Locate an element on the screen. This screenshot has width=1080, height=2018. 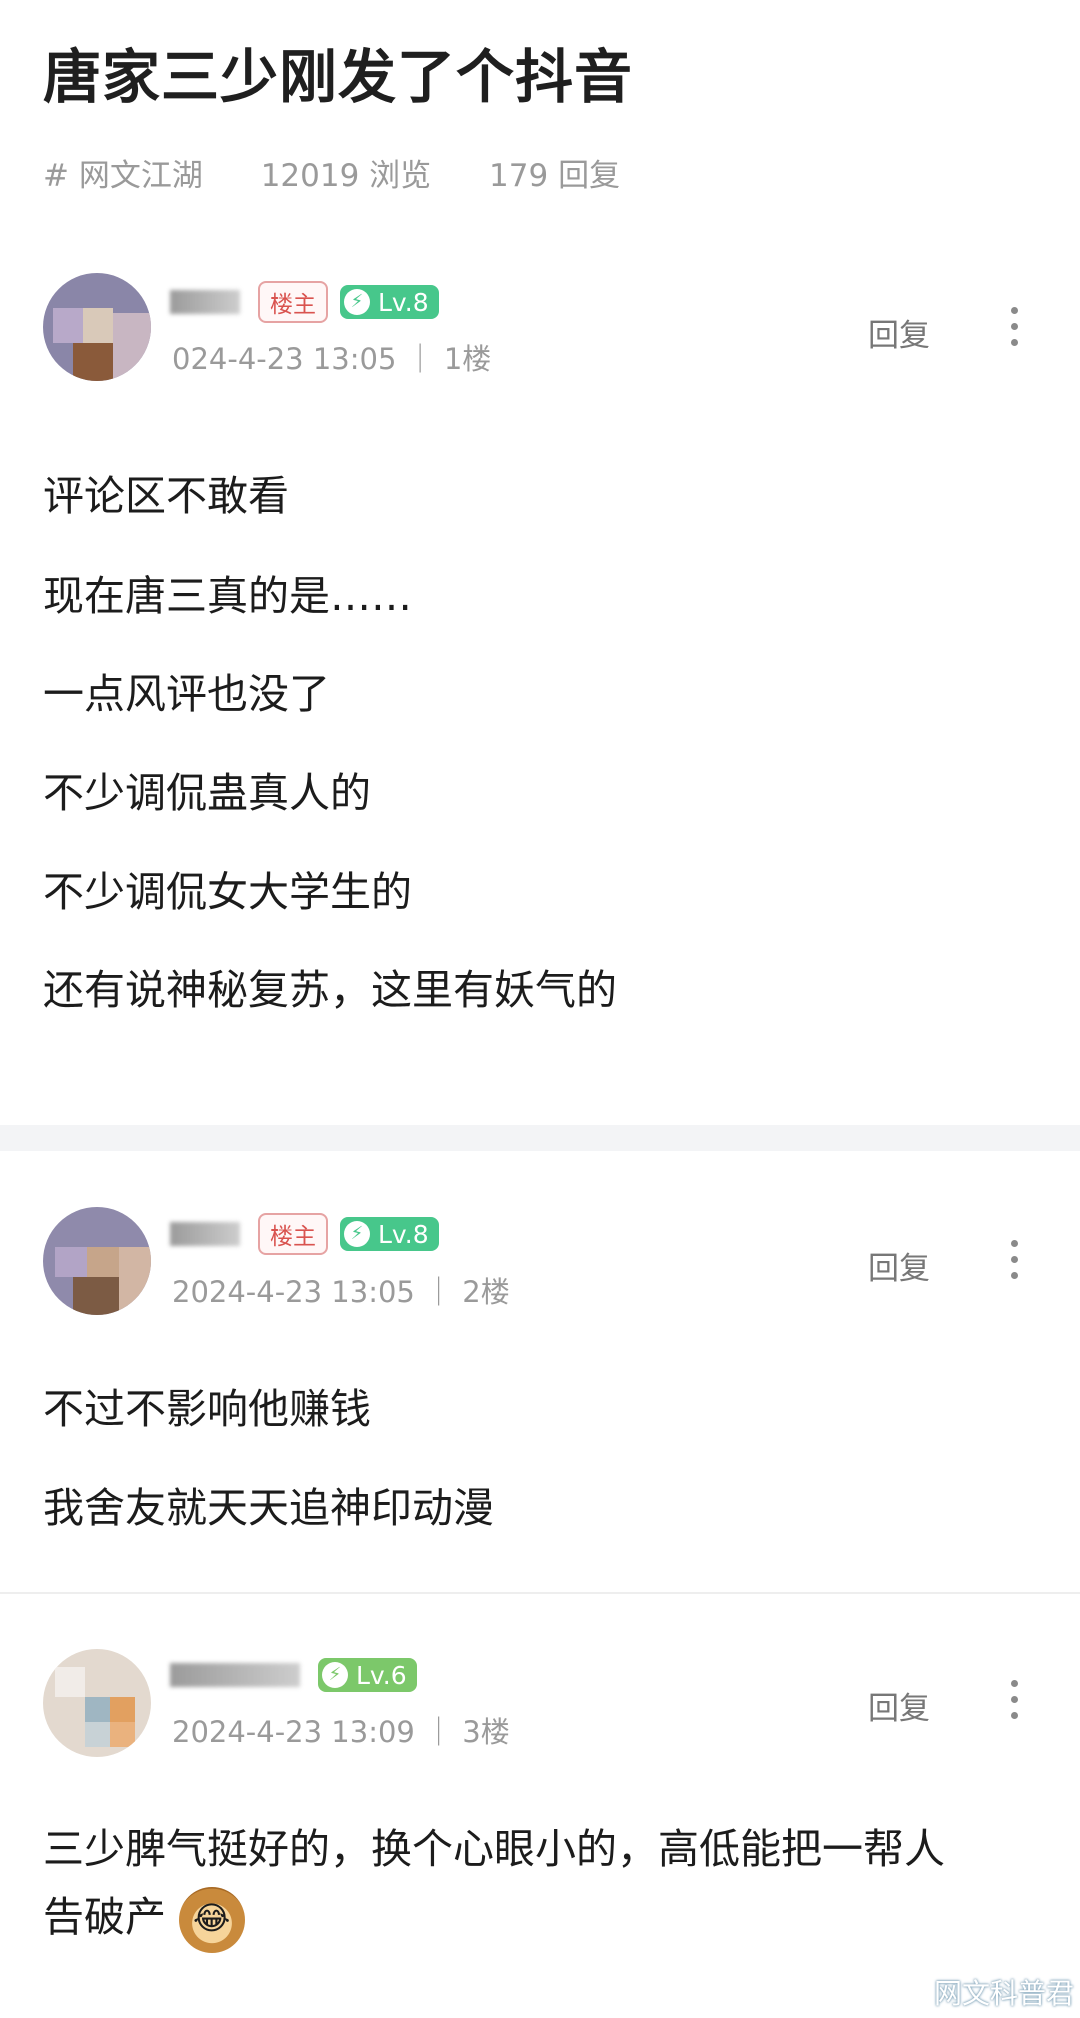
post-text-line: 不少调侃女大学生的 is located at coordinates (227, 892).